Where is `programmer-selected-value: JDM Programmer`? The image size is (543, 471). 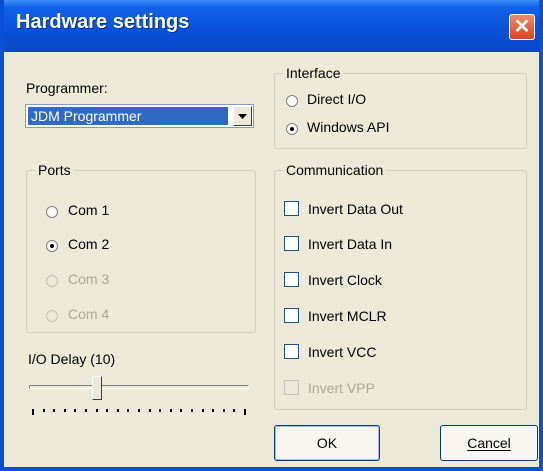
programmer-selected-value: JDM Programmer is located at coordinates (128, 116).